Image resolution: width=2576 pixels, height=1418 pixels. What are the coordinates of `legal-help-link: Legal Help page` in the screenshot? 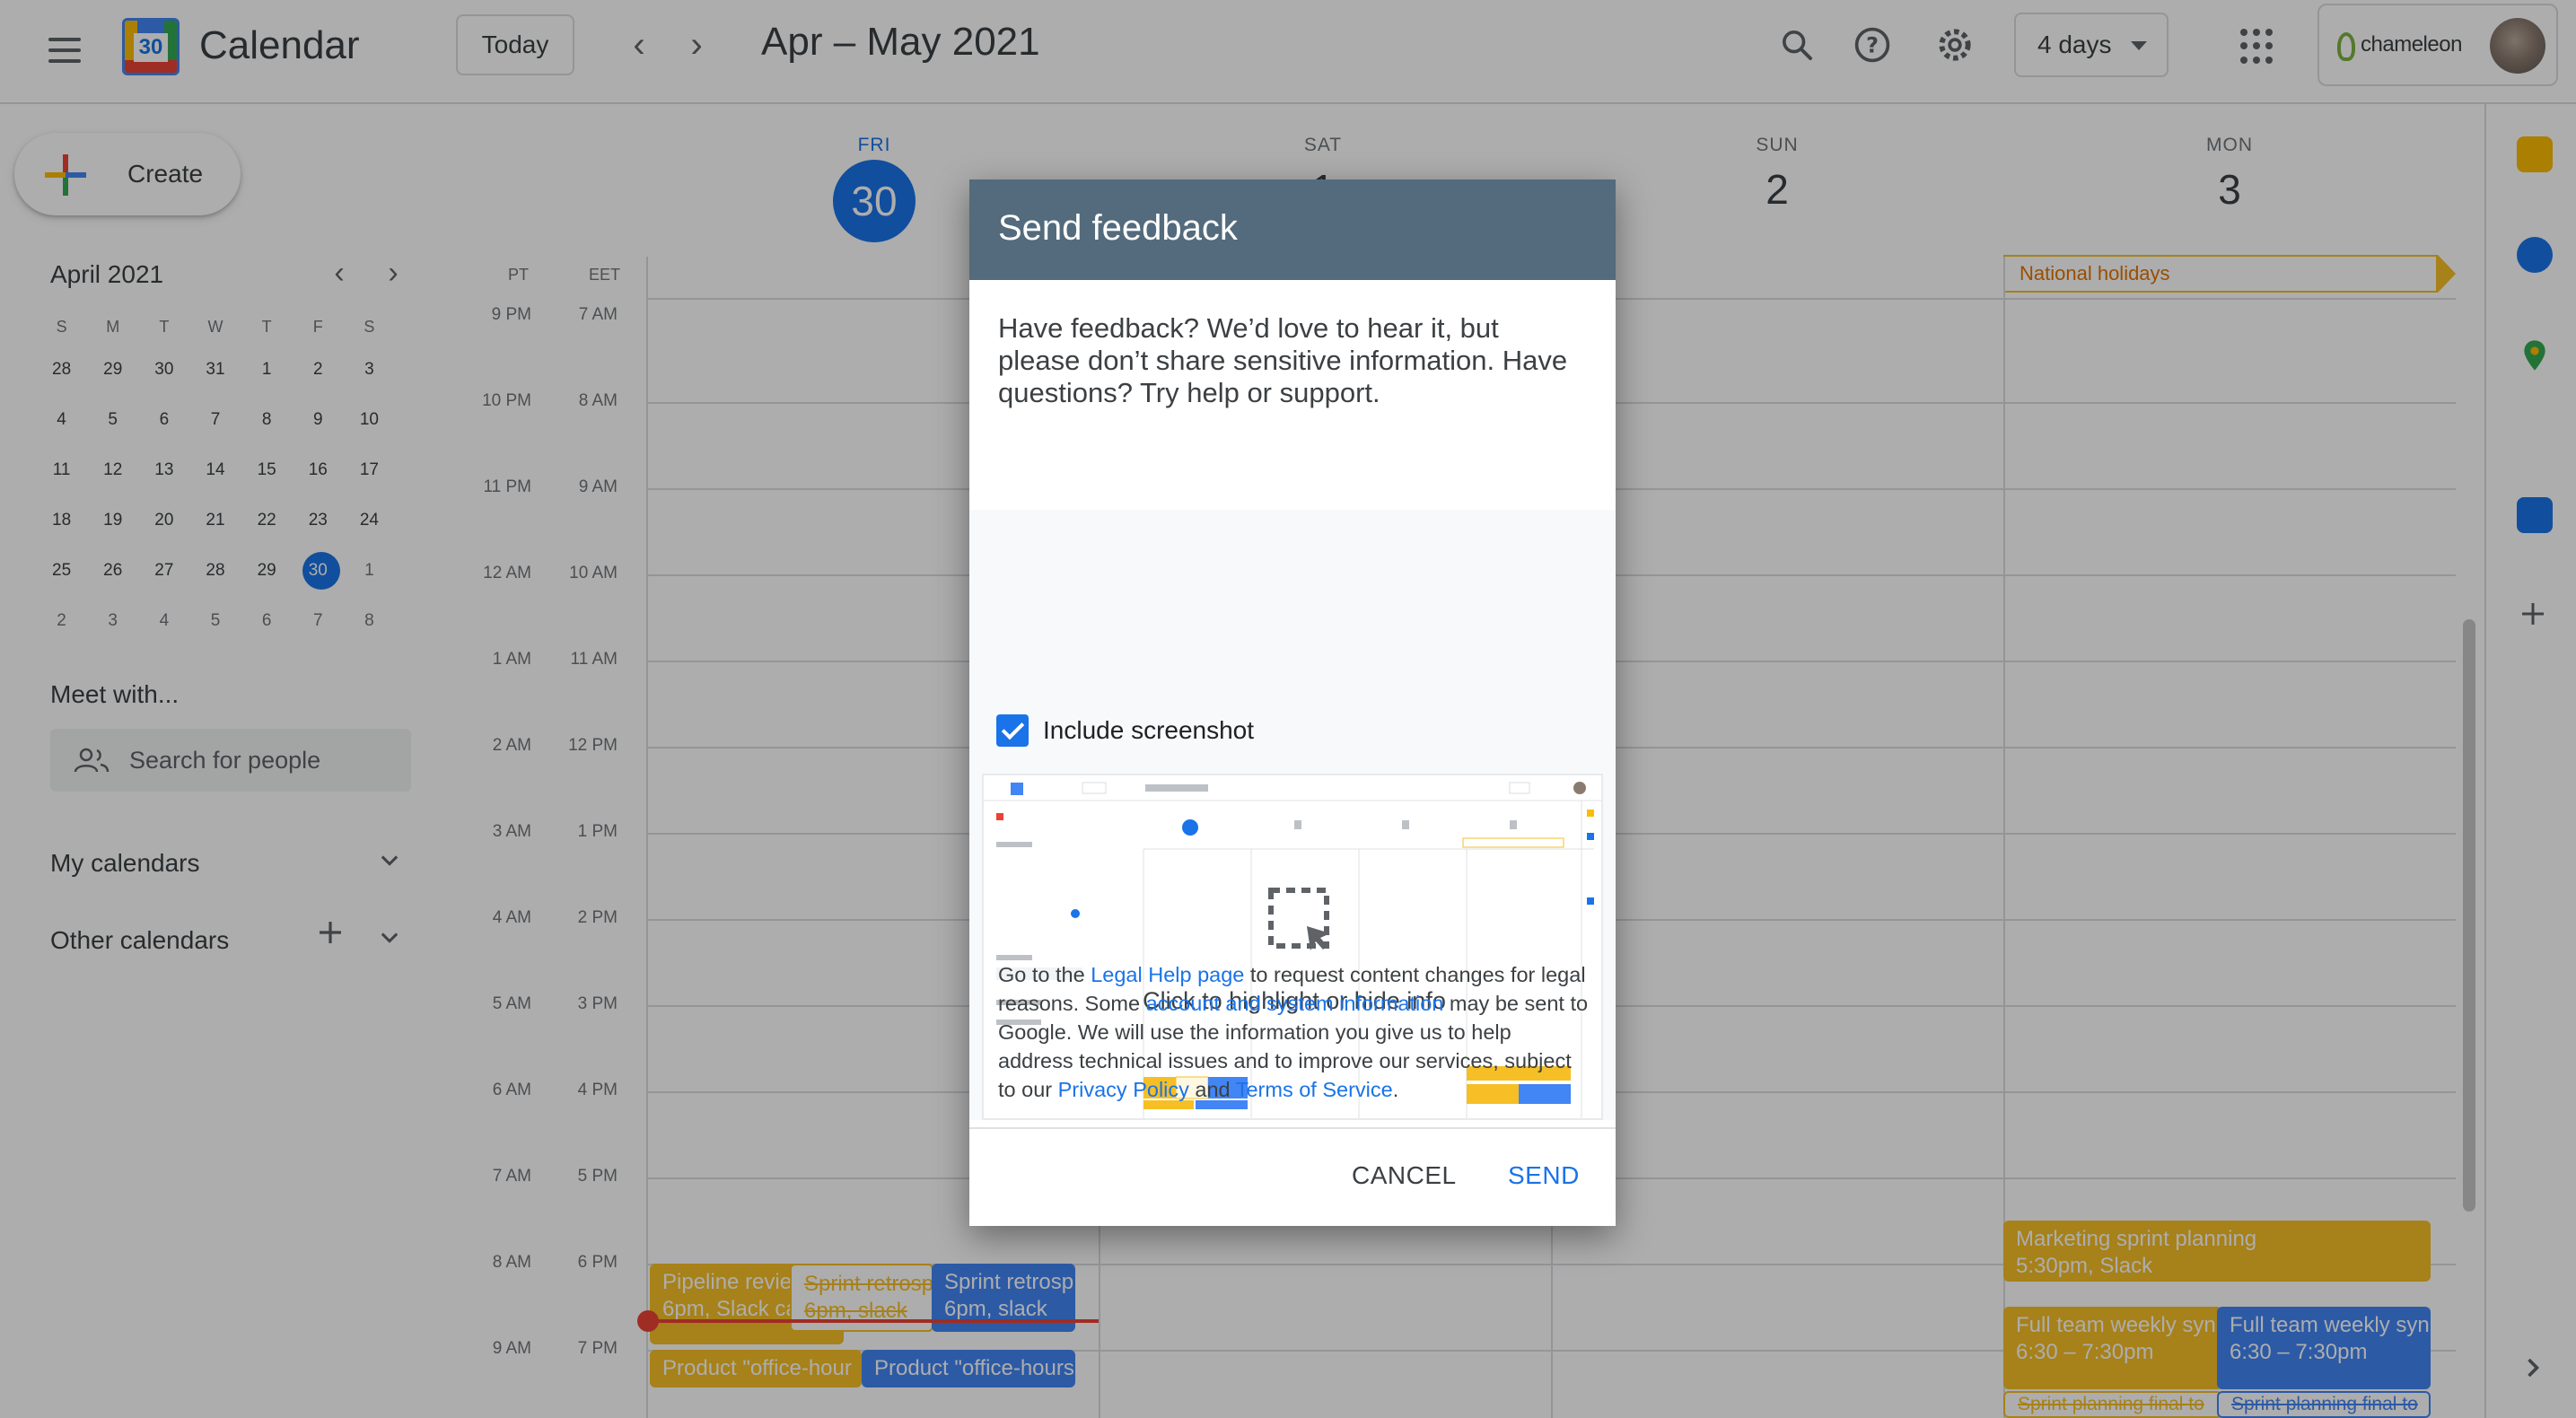 It's located at (1167, 975).